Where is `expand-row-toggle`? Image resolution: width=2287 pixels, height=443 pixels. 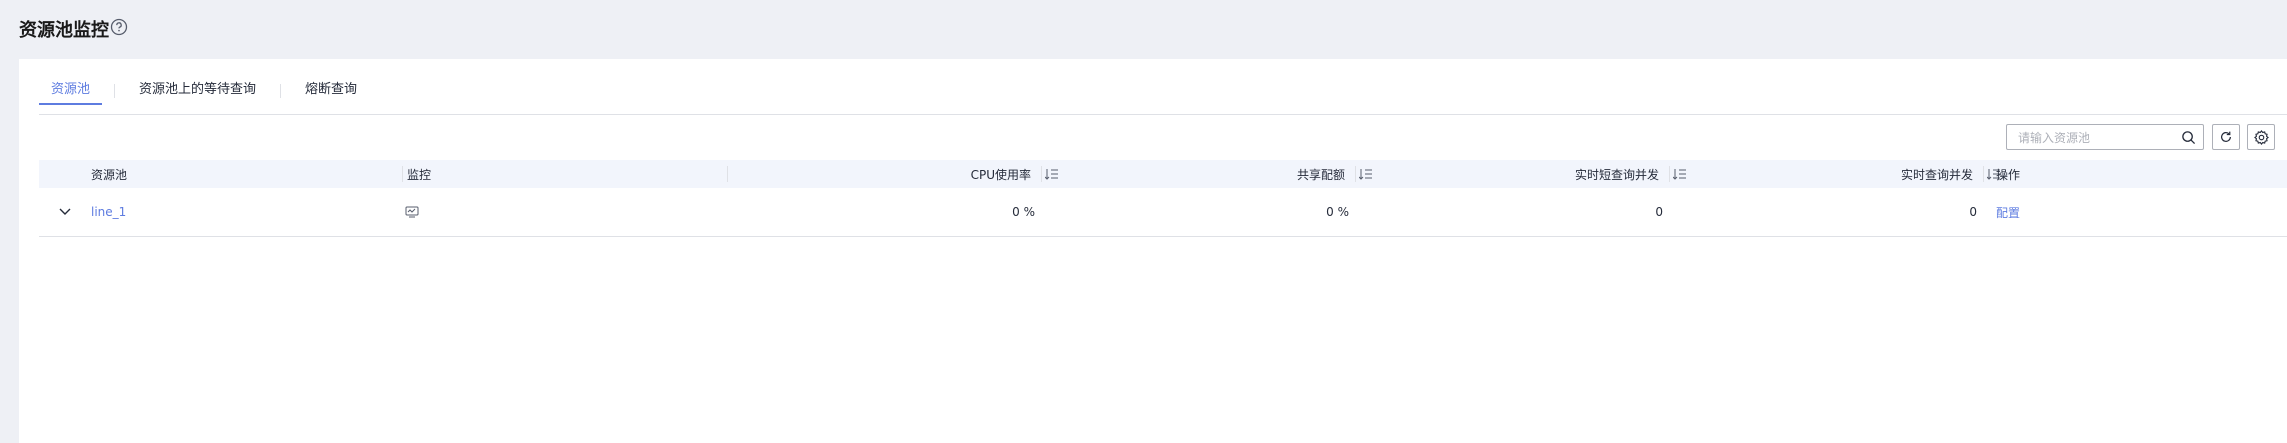 expand-row-toggle is located at coordinates (65, 212).